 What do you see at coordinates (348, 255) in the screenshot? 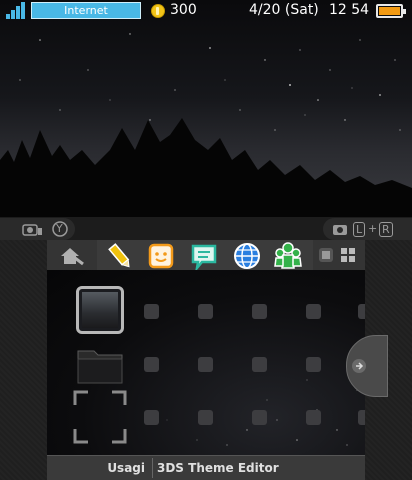
I see `grid-view-icon` at bounding box center [348, 255].